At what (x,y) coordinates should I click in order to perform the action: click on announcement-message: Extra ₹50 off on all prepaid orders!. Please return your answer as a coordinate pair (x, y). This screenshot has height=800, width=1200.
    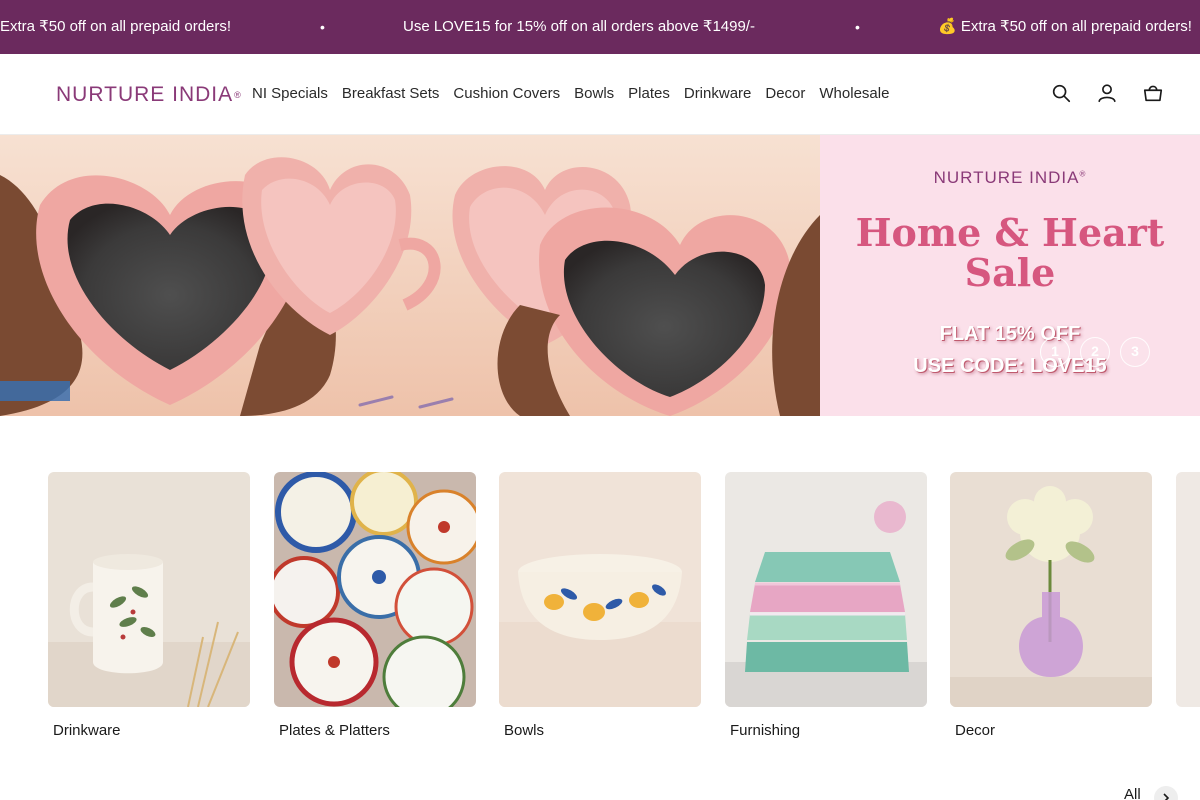
    Looking at the image, I should click on (116, 26).